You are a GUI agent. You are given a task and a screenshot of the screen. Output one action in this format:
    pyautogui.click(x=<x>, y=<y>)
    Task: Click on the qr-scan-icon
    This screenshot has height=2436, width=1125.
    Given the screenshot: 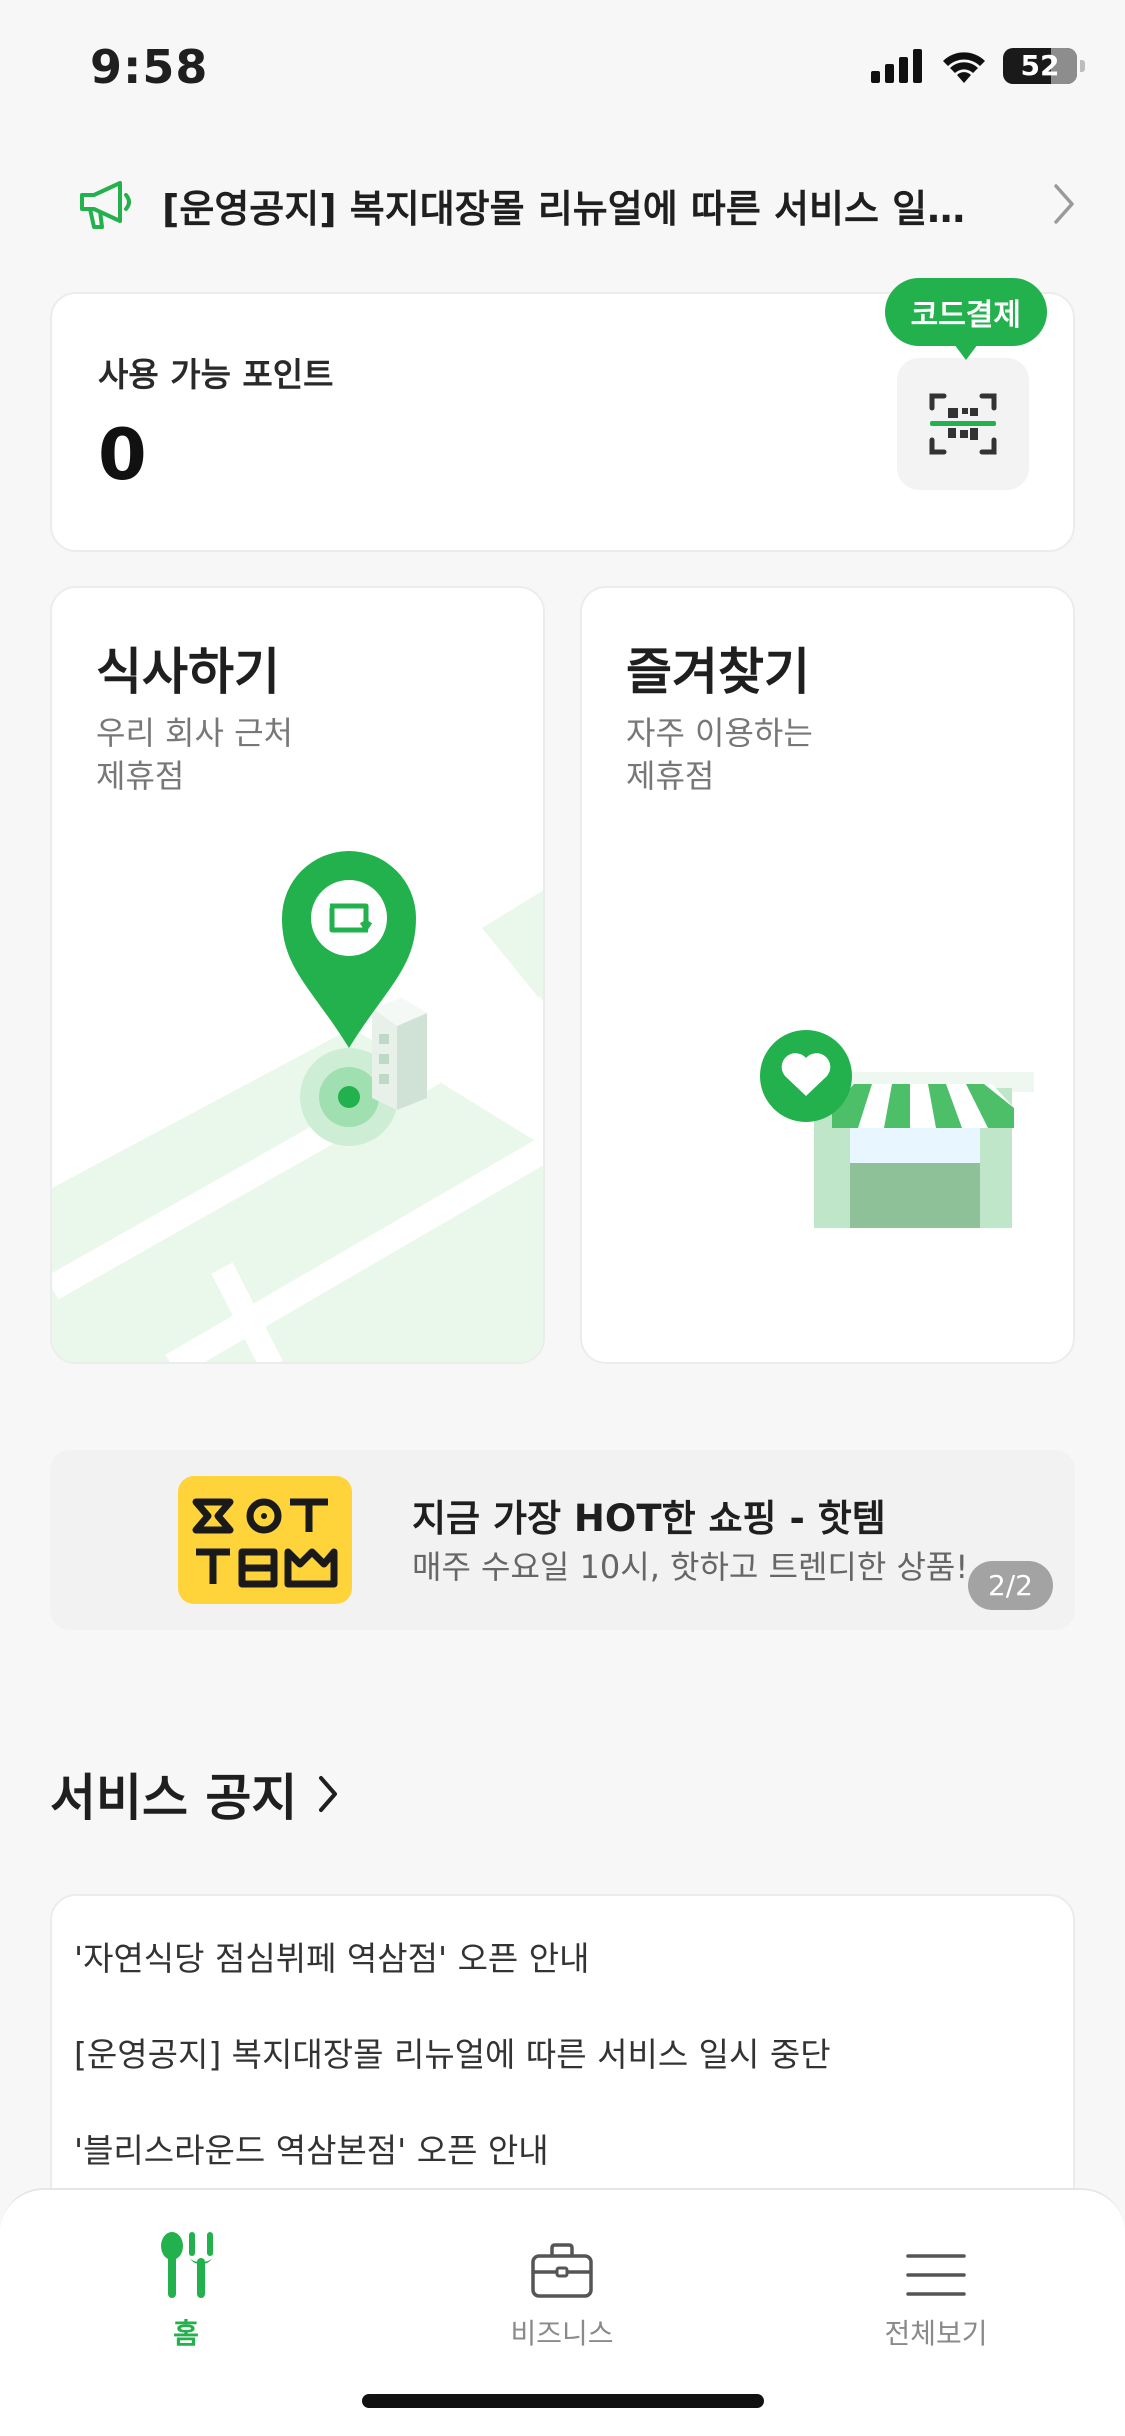 What is the action you would take?
    pyautogui.click(x=963, y=424)
    